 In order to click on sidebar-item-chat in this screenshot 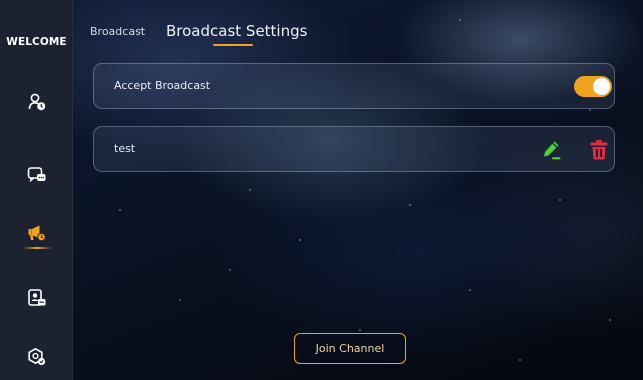, I will do `click(36, 175)`.